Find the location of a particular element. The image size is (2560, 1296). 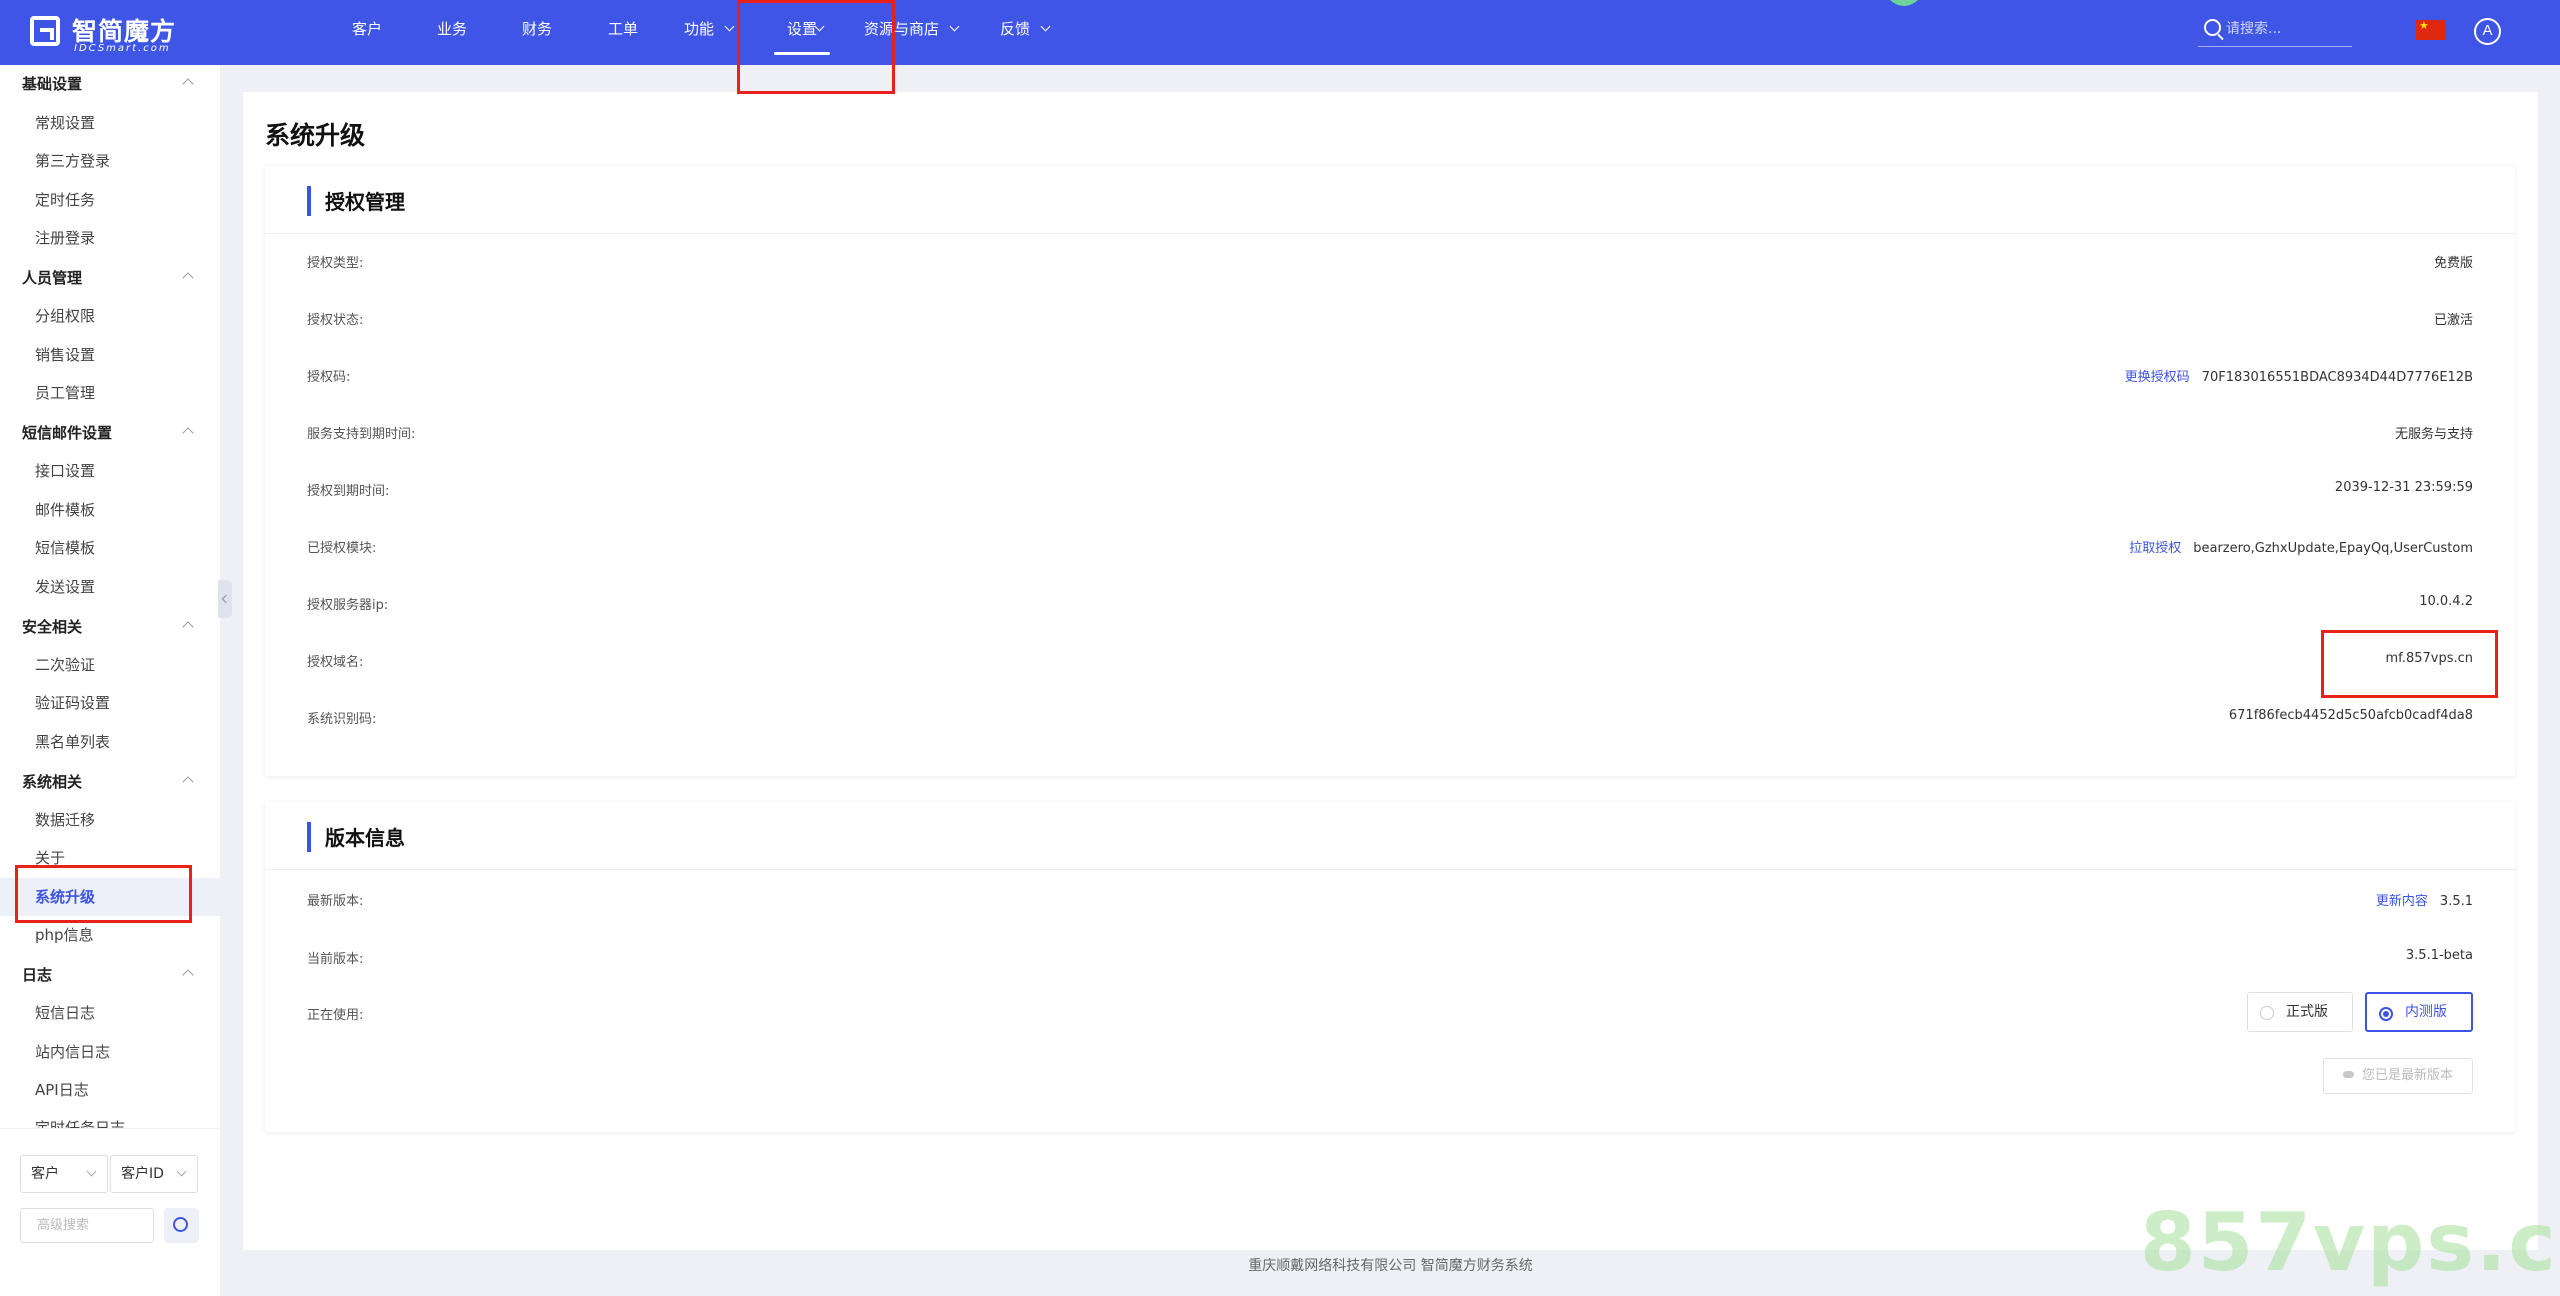

row-label: 授权码: is located at coordinates (329, 377).